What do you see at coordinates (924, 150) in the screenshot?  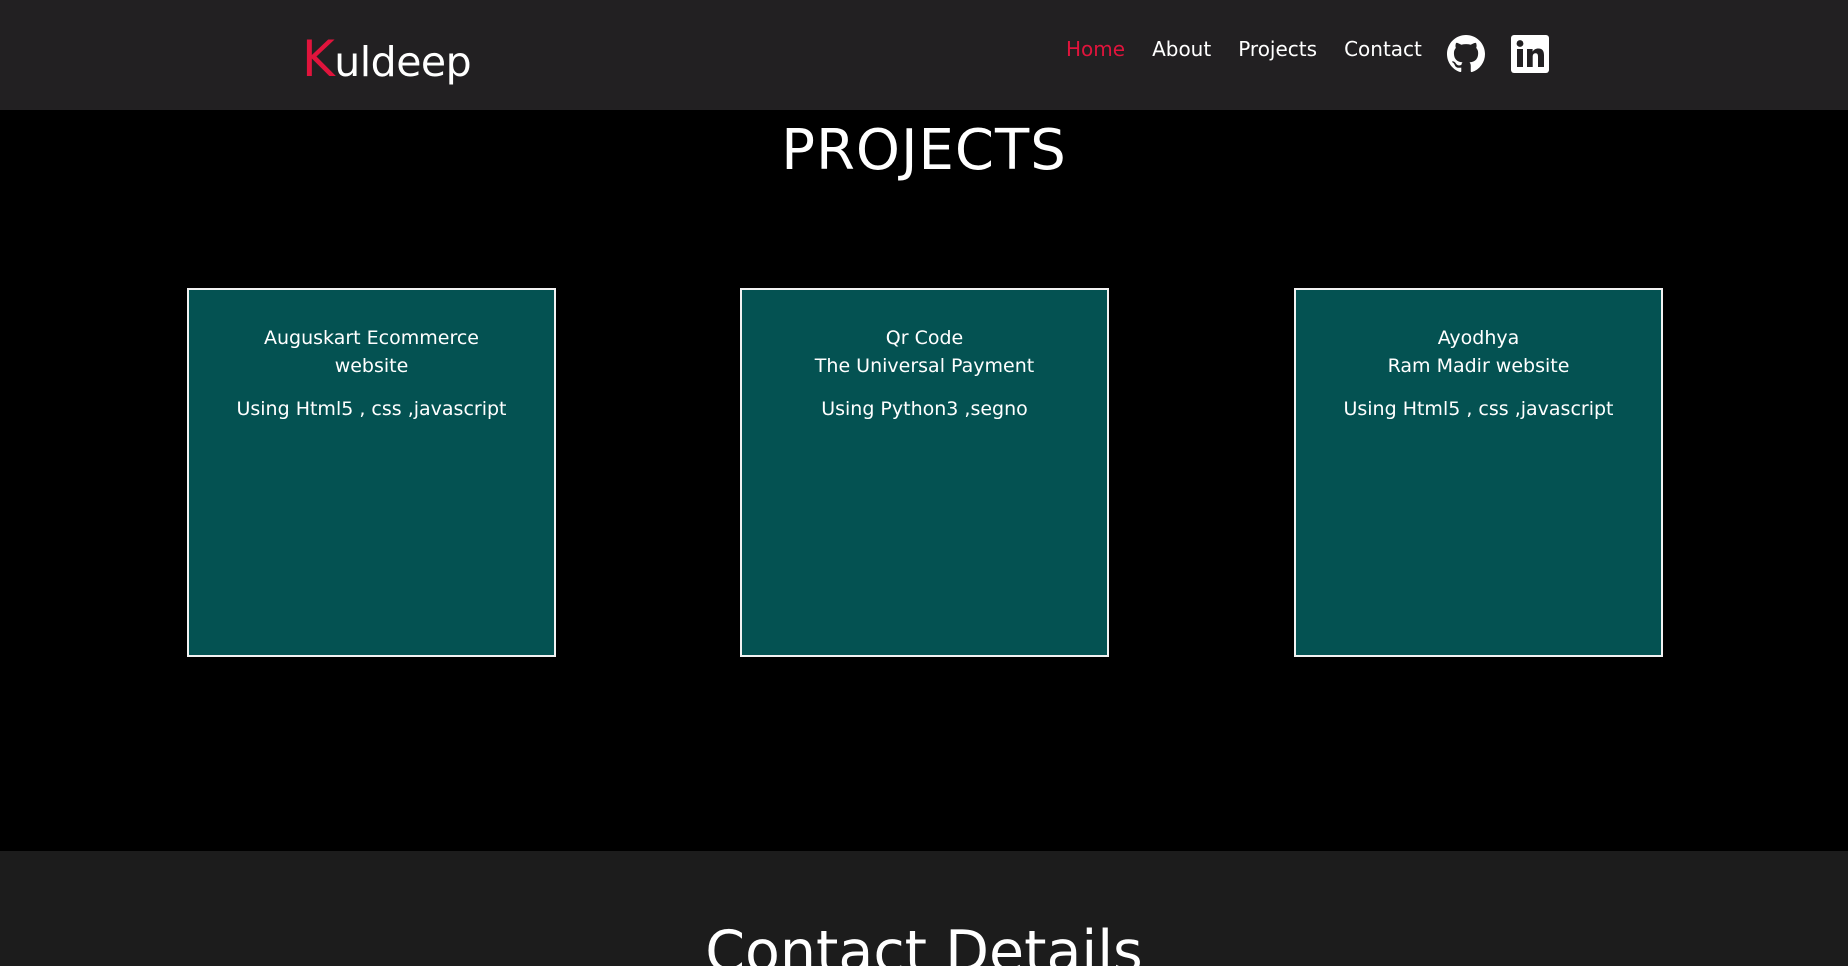 I see `projects-heading: PROJECTS` at bounding box center [924, 150].